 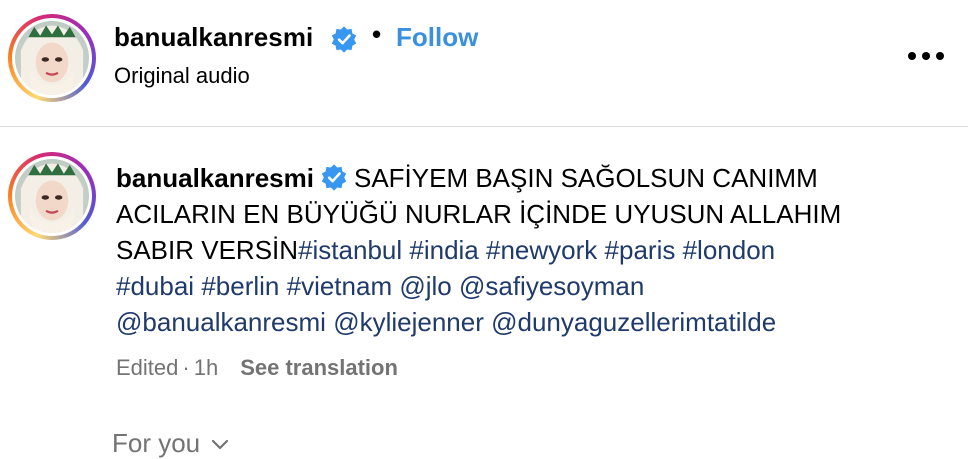 What do you see at coordinates (541, 250) in the screenshot?
I see `hashtag-link: #newyork` at bounding box center [541, 250].